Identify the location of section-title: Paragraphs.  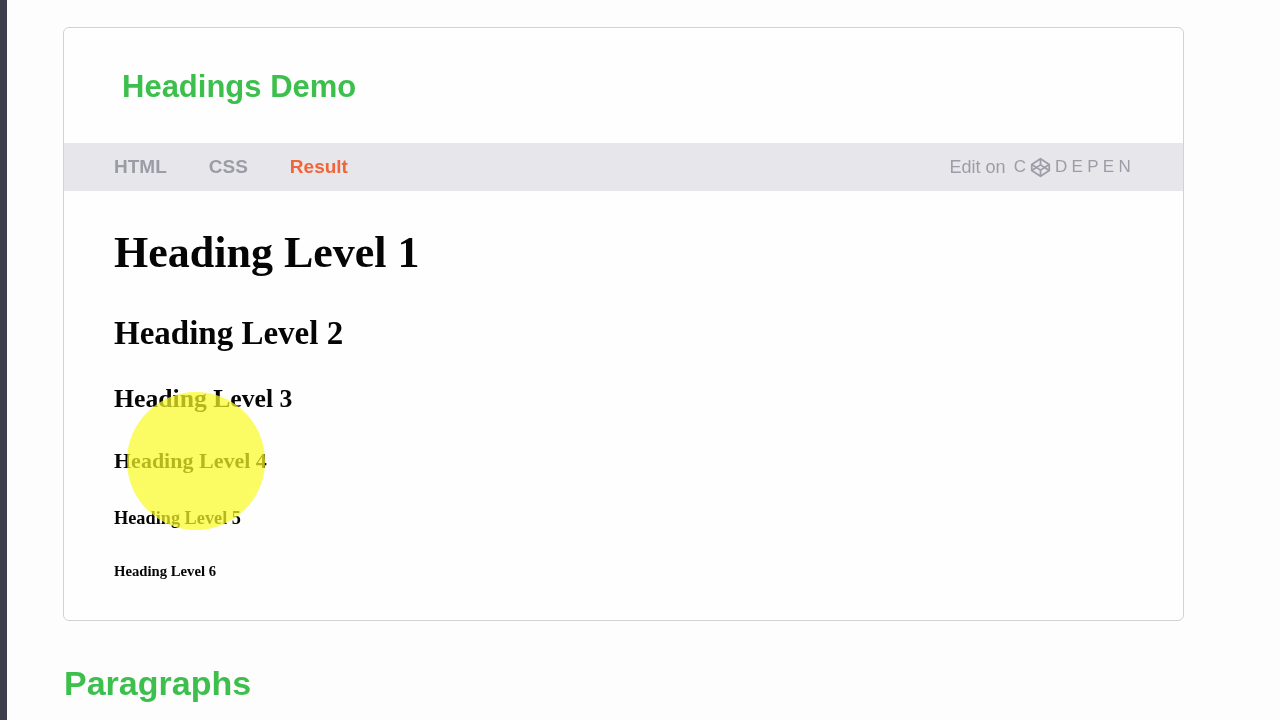
(158, 684).